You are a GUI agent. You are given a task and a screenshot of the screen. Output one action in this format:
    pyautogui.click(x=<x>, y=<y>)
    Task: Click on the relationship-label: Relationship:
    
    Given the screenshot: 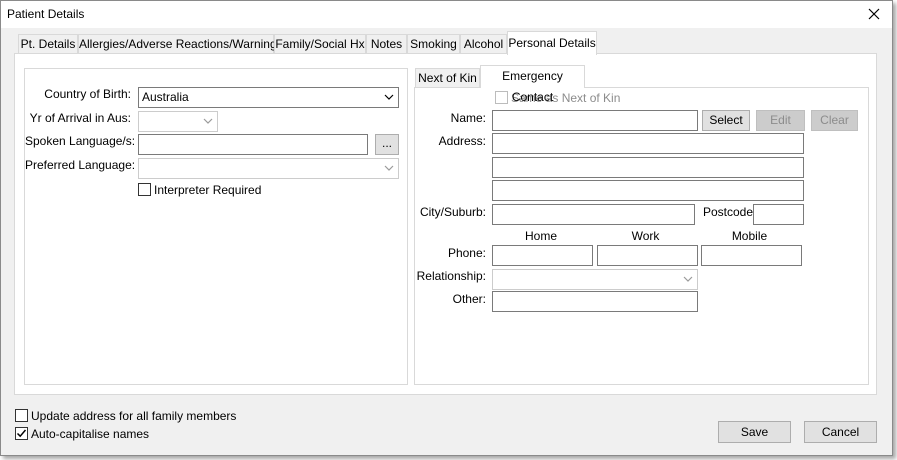 What is the action you would take?
    pyautogui.click(x=451, y=276)
    